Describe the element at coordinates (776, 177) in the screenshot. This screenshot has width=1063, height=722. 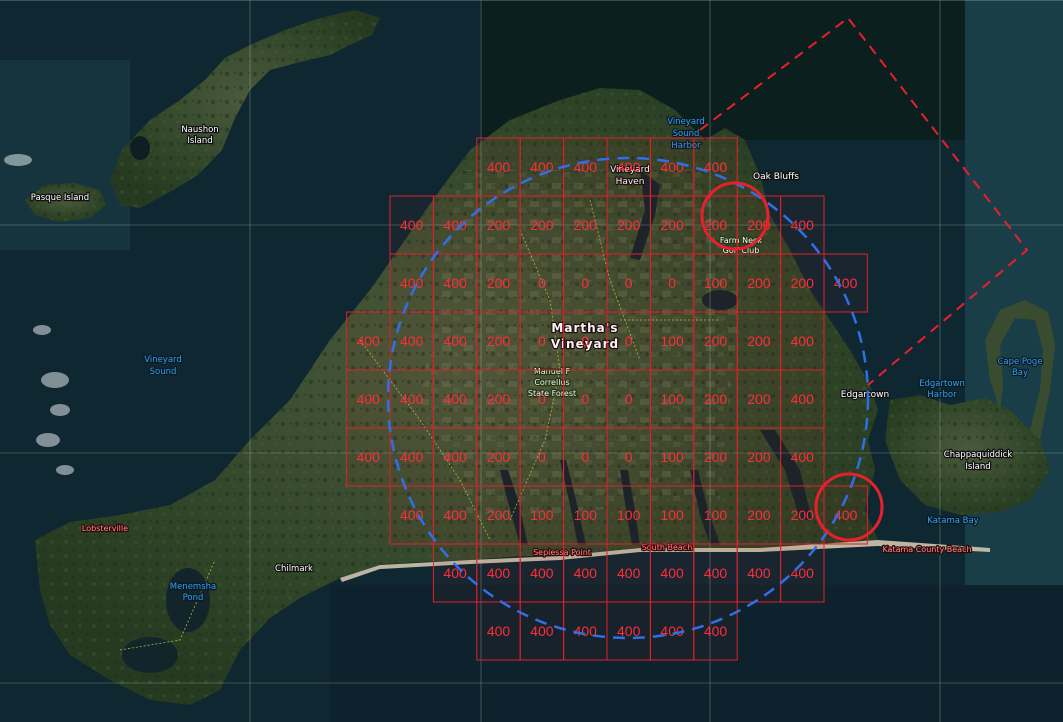
I see `label-oak-bluffs: Oak Bluffs` at that location.